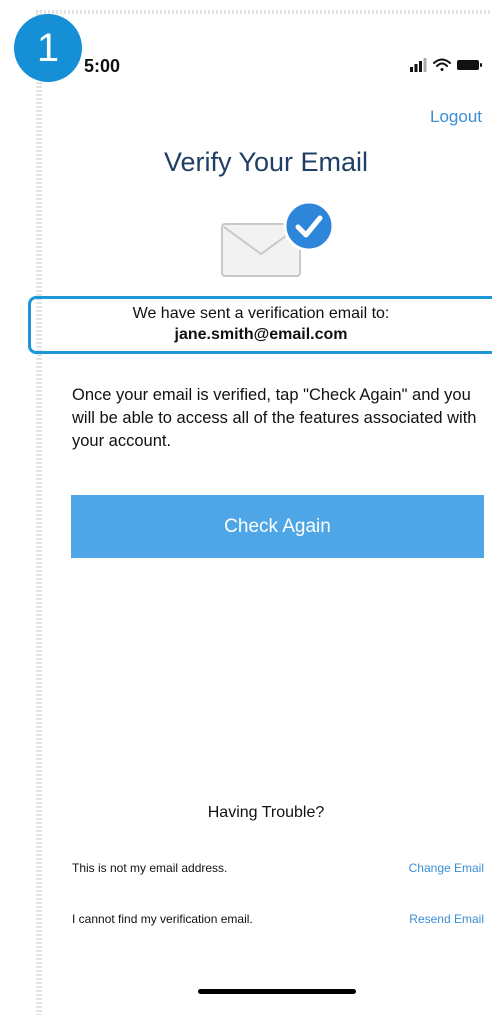 The height and width of the screenshot is (1015, 492). Describe the element at coordinates (442, 64) in the screenshot. I see `wifi-icon` at that location.